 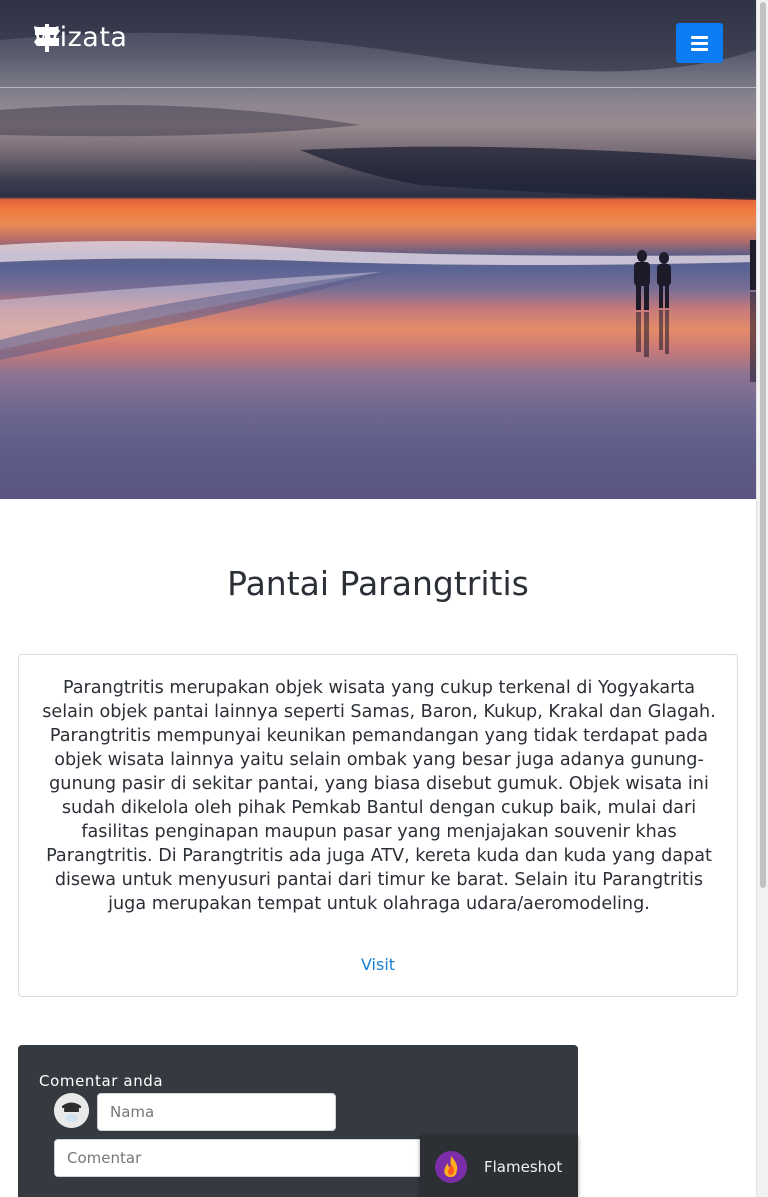 I want to click on comment-input, so click(x=239, y=1158).